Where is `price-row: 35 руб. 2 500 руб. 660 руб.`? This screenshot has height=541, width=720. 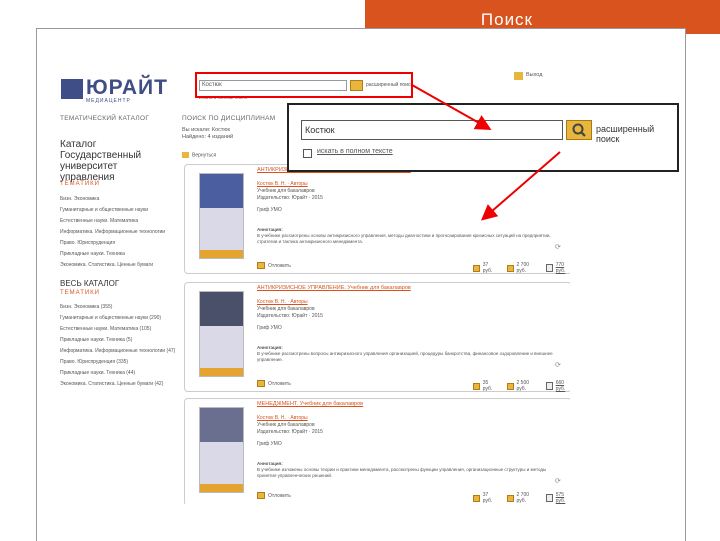 price-row: 35 руб. 2 500 руб. 660 руб. is located at coordinates (521, 386).